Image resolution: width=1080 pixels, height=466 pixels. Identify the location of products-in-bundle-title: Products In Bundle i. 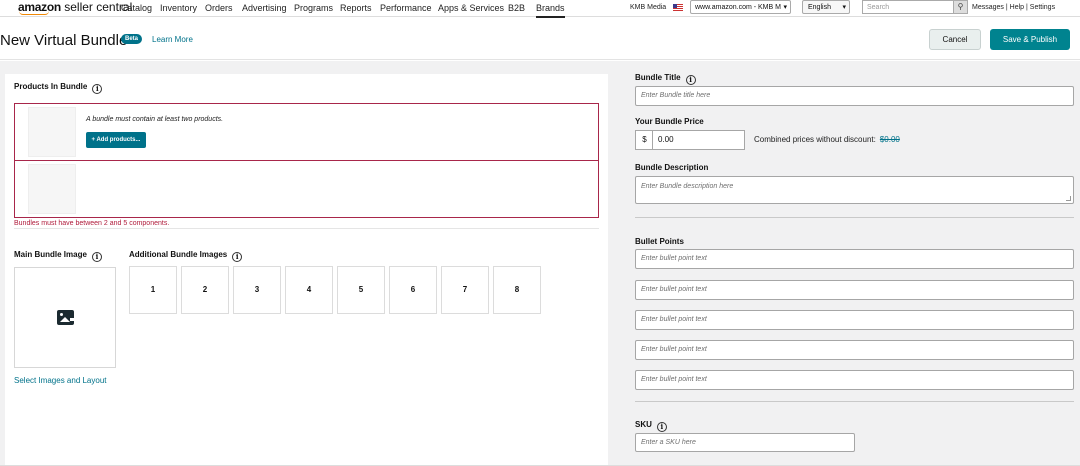
(58, 88).